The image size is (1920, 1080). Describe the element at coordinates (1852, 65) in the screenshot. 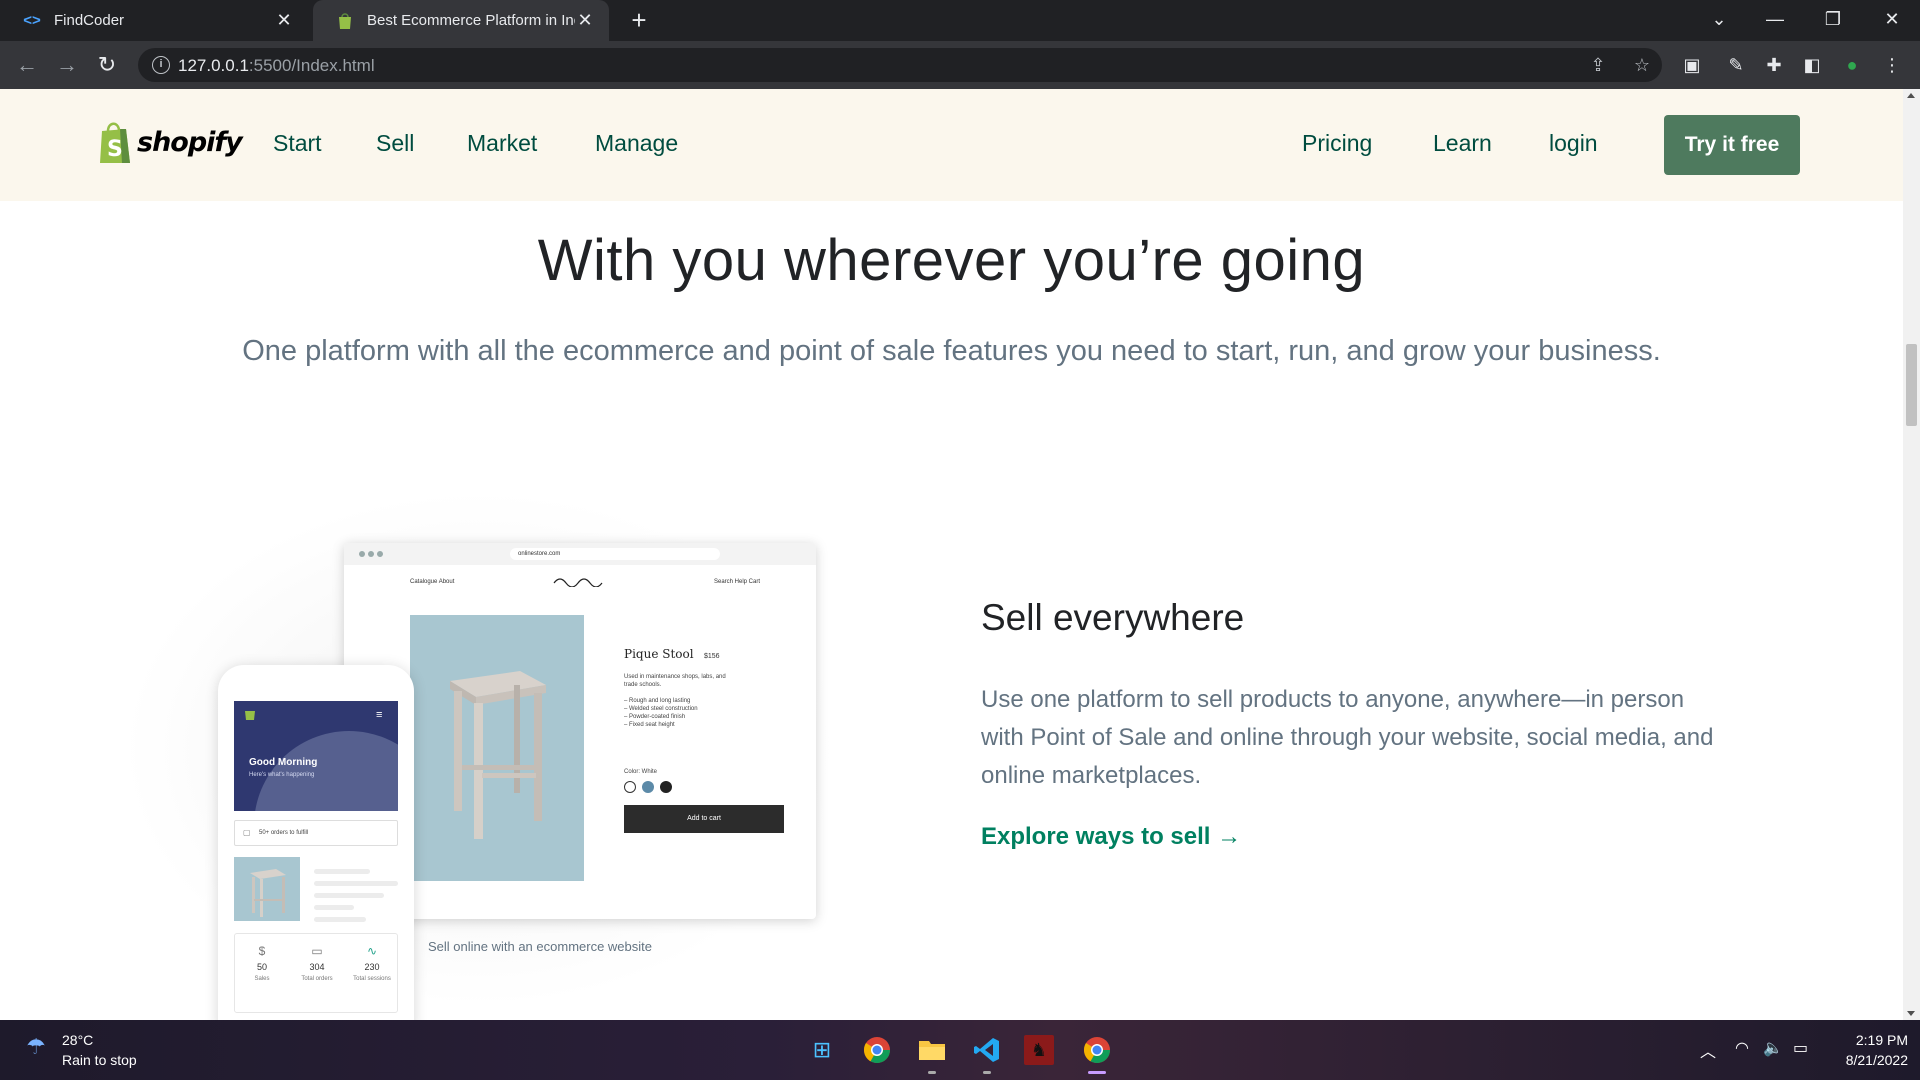

I see `profile-avatar: ●` at that location.